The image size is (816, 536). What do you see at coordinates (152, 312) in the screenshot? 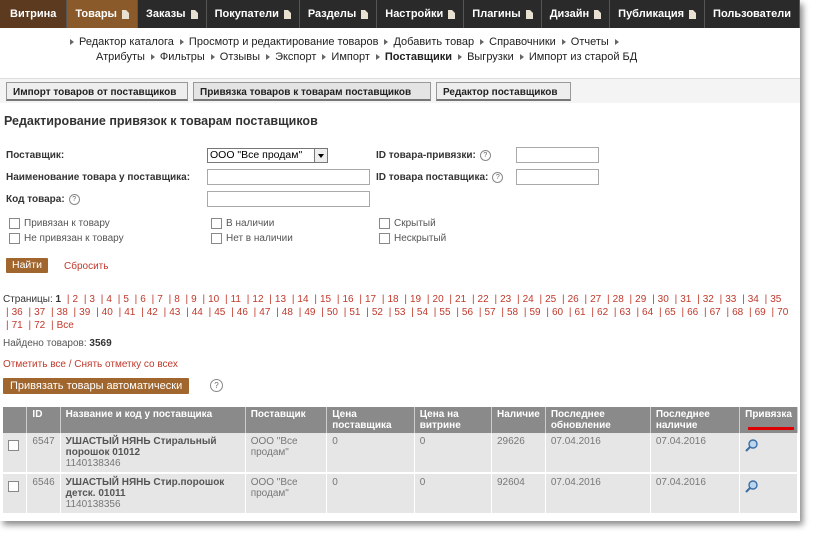
I see `page-link: 42` at bounding box center [152, 312].